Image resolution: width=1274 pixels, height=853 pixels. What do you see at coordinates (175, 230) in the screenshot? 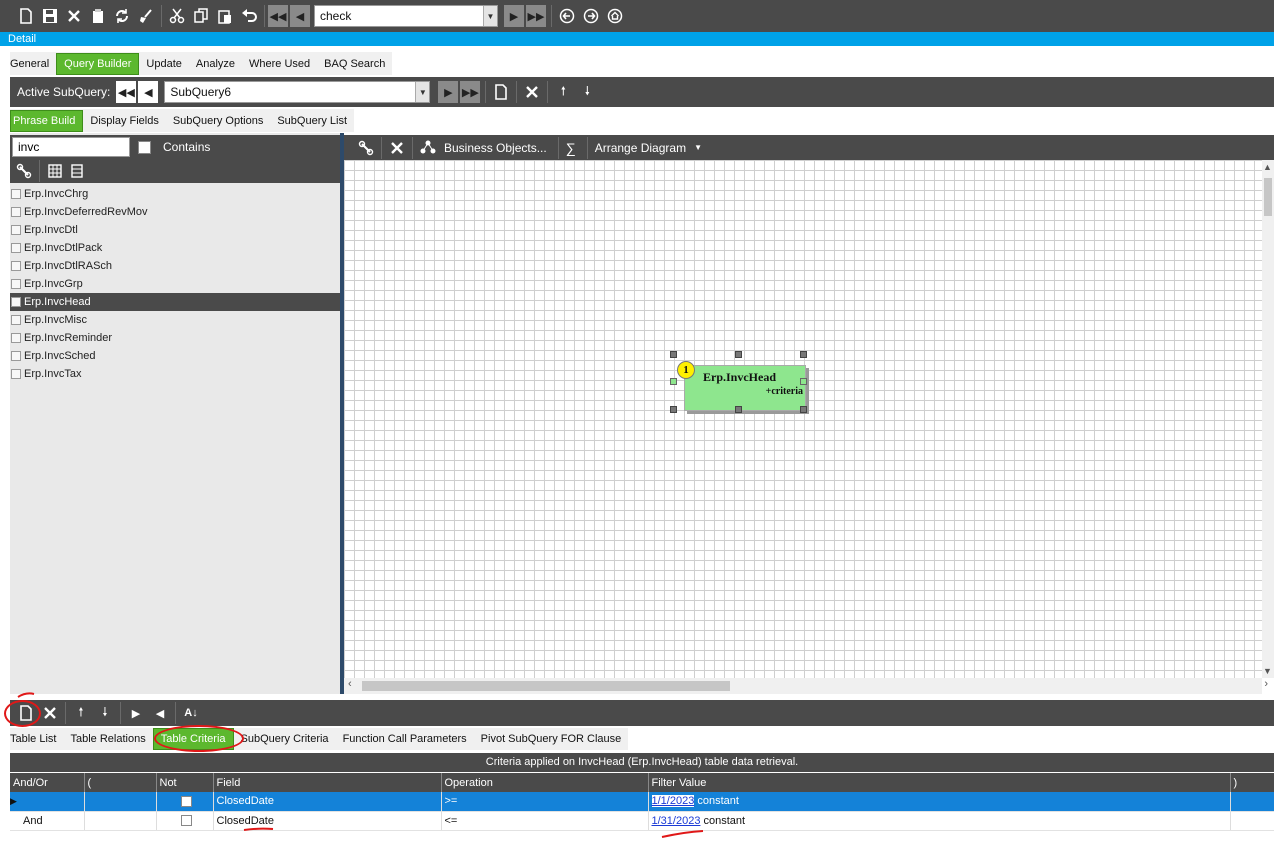
I see `table-list-item: Erp.InvcDtl` at bounding box center [175, 230].